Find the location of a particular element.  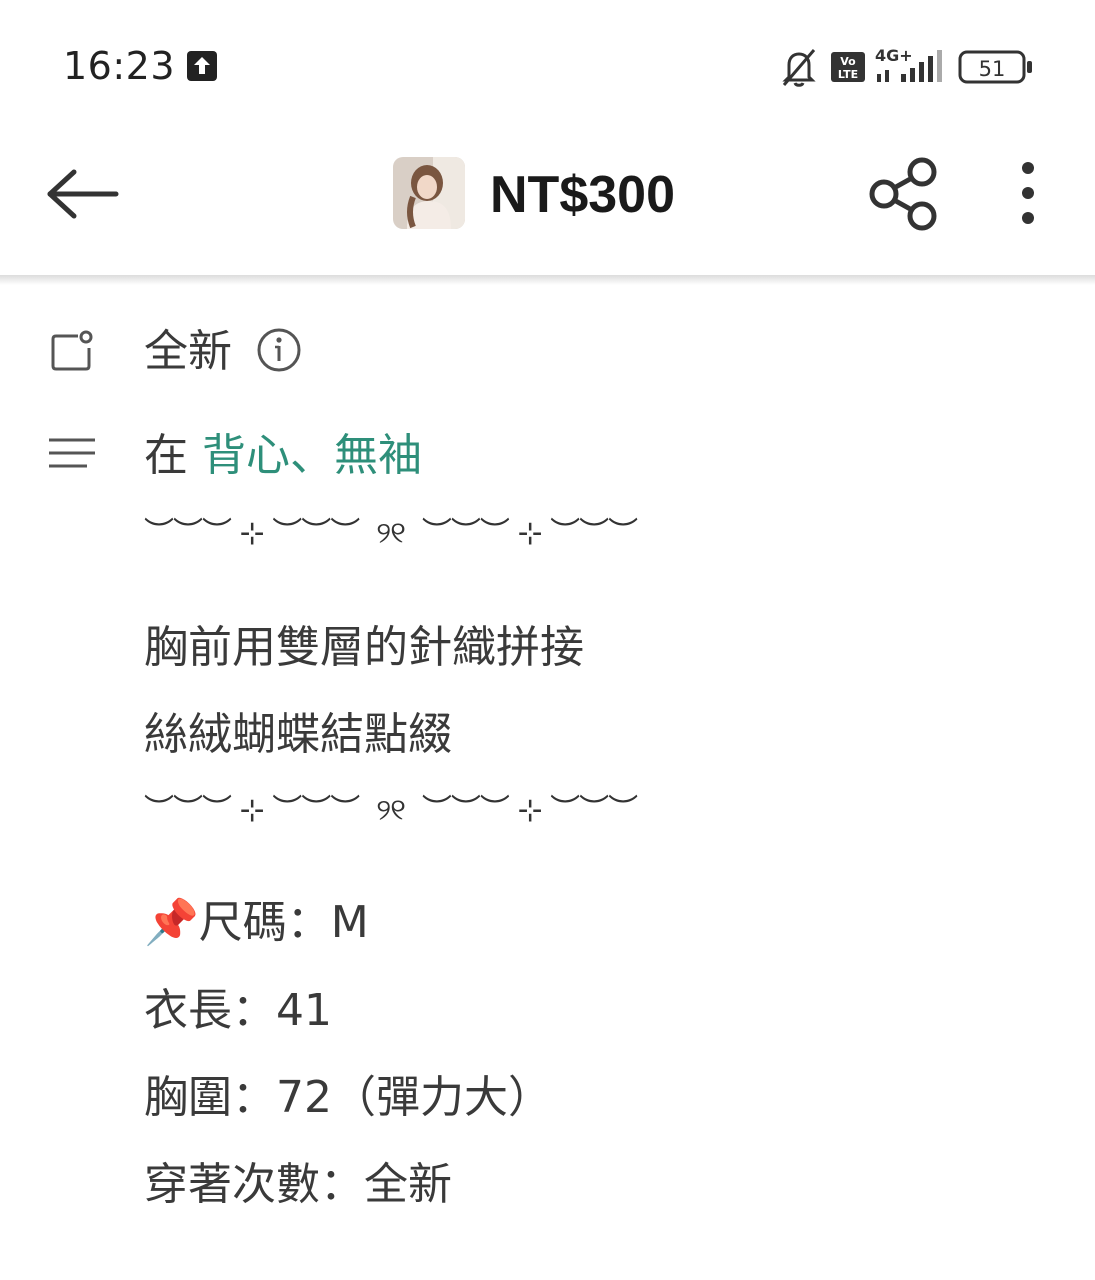

battery-icon: 51 is located at coordinates (995, 67).